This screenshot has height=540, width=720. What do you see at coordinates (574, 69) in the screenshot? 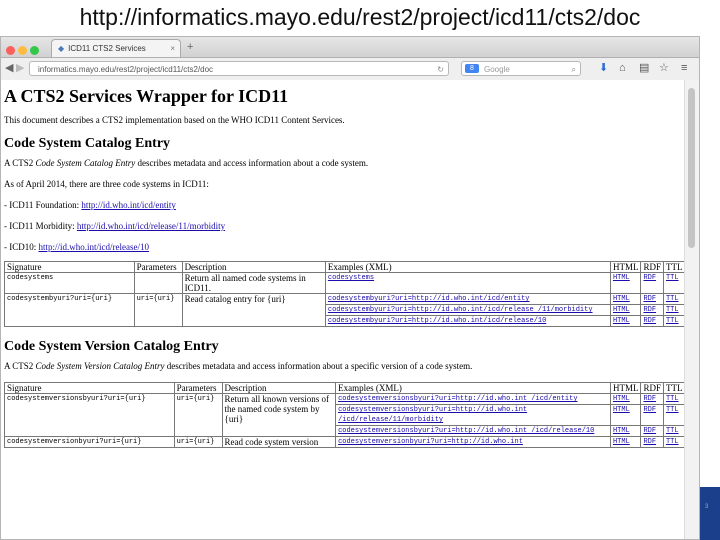
I see `search-icon: ⌕` at bounding box center [574, 69].